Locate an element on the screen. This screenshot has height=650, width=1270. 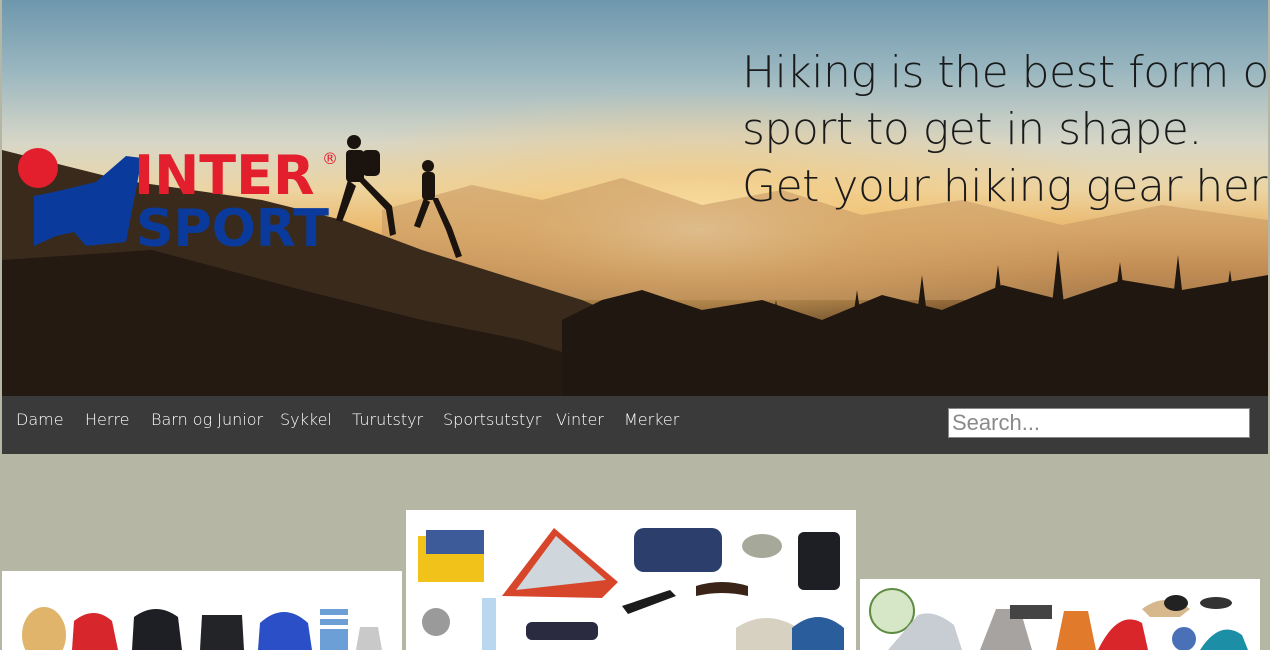
nav-item-dame: Dame is located at coordinates (40, 419).